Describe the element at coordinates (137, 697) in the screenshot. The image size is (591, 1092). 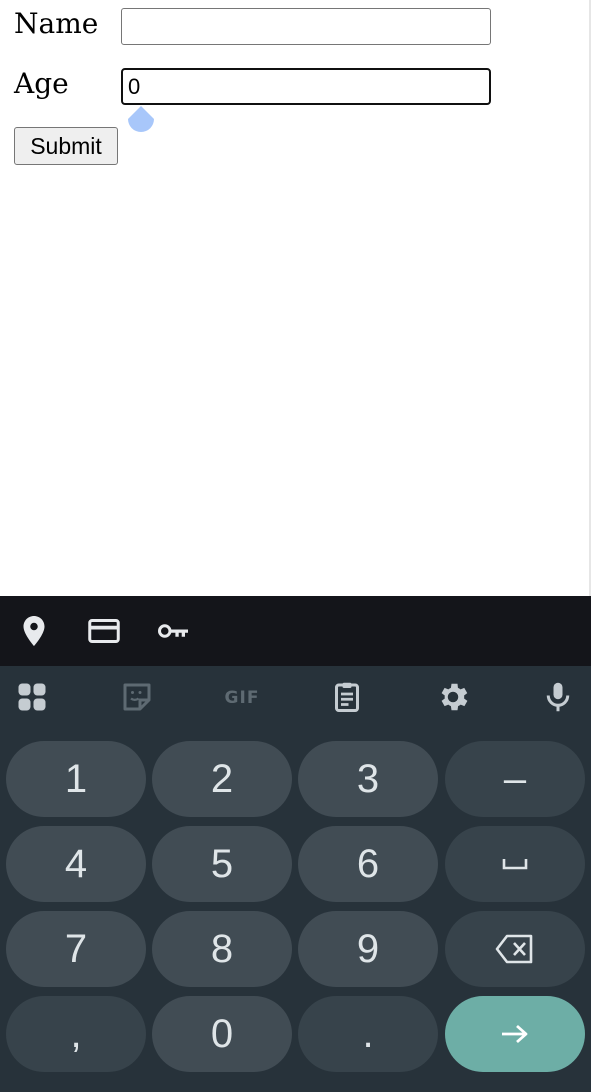
I see `sticker-icon` at that location.